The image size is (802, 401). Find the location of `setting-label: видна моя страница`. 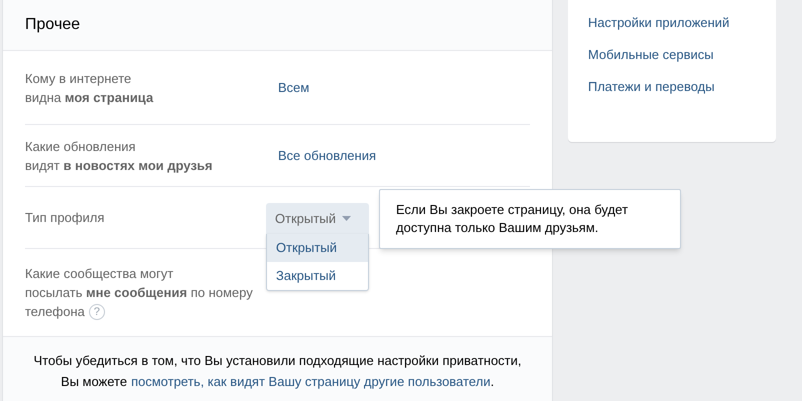

setting-label: видна моя страница is located at coordinates (89, 97).